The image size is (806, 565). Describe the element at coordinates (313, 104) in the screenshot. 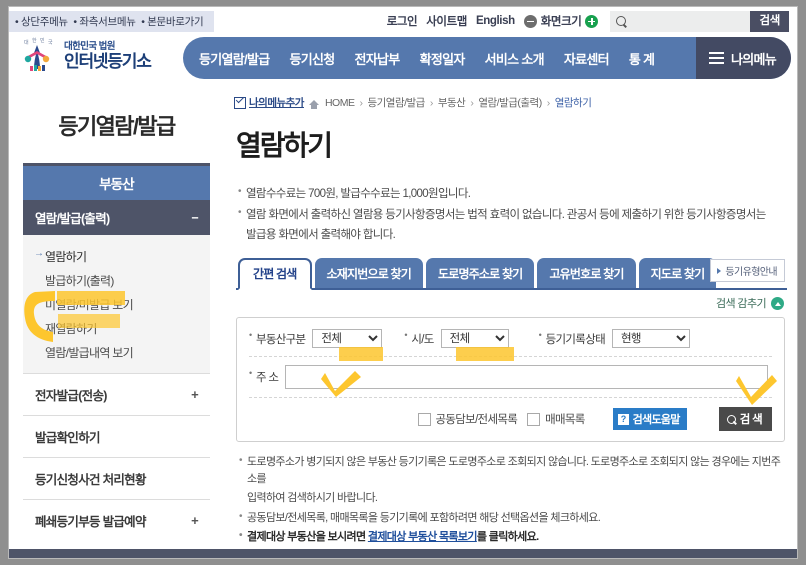

I see `home-icon` at that location.